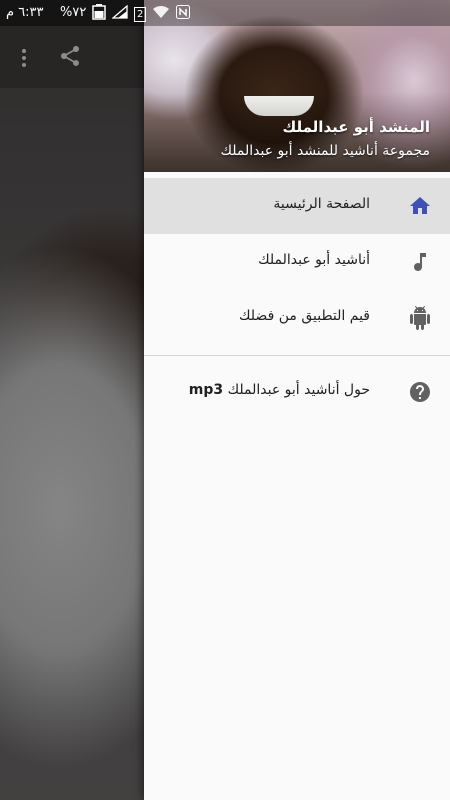  What do you see at coordinates (356, 127) in the screenshot?
I see `header-title: المنشد أبو عبدالملك` at bounding box center [356, 127].